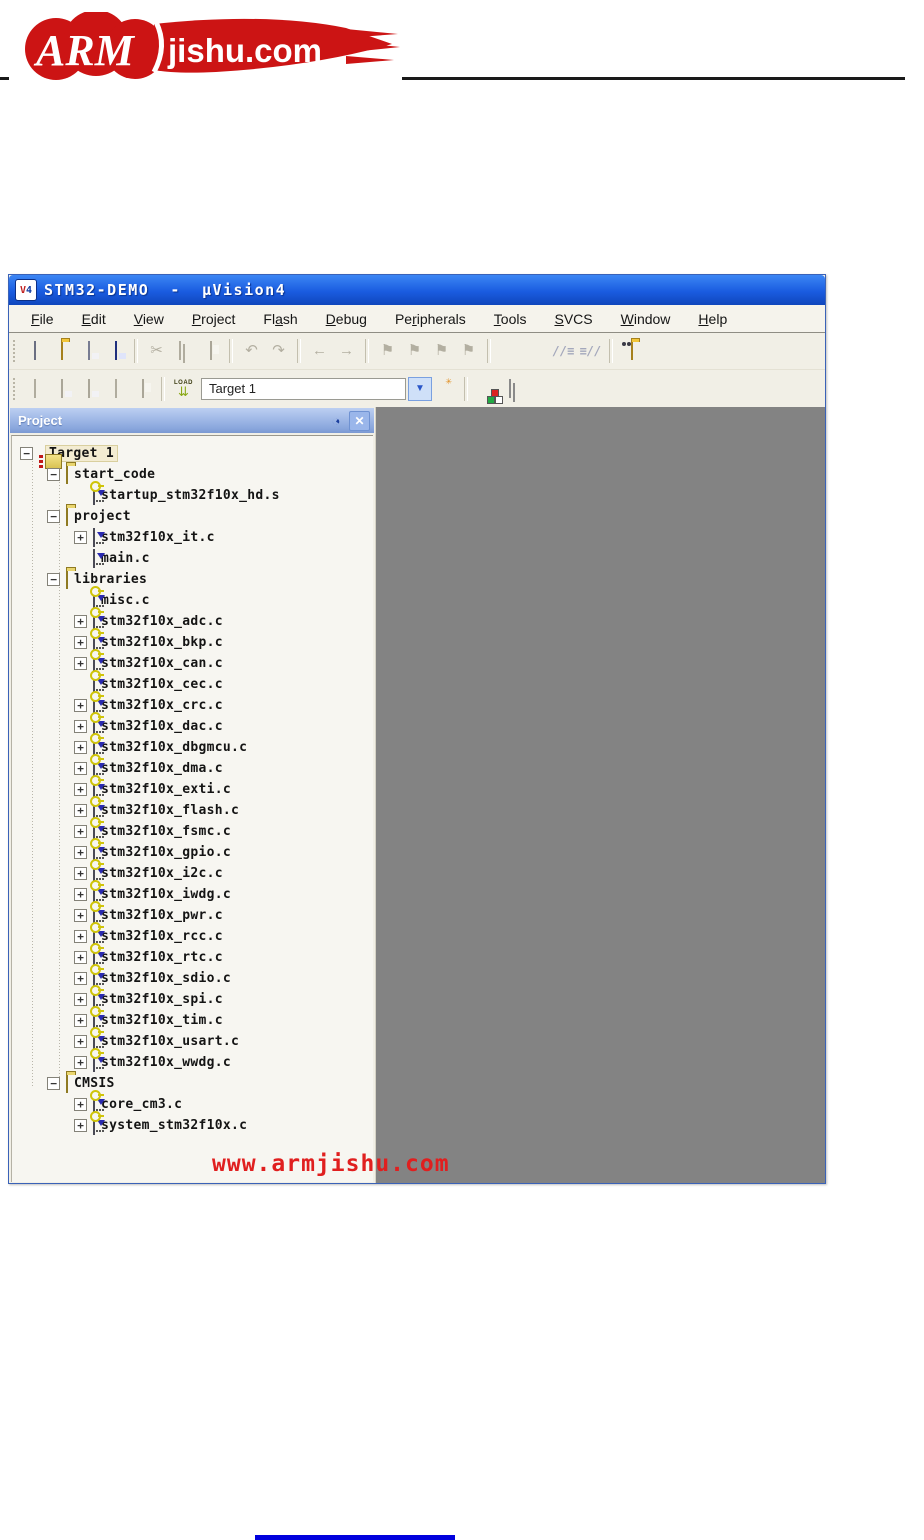  Describe the element at coordinates (162, 663) in the screenshot. I see `tree-item-label: stm32f10x_can.c` at that location.